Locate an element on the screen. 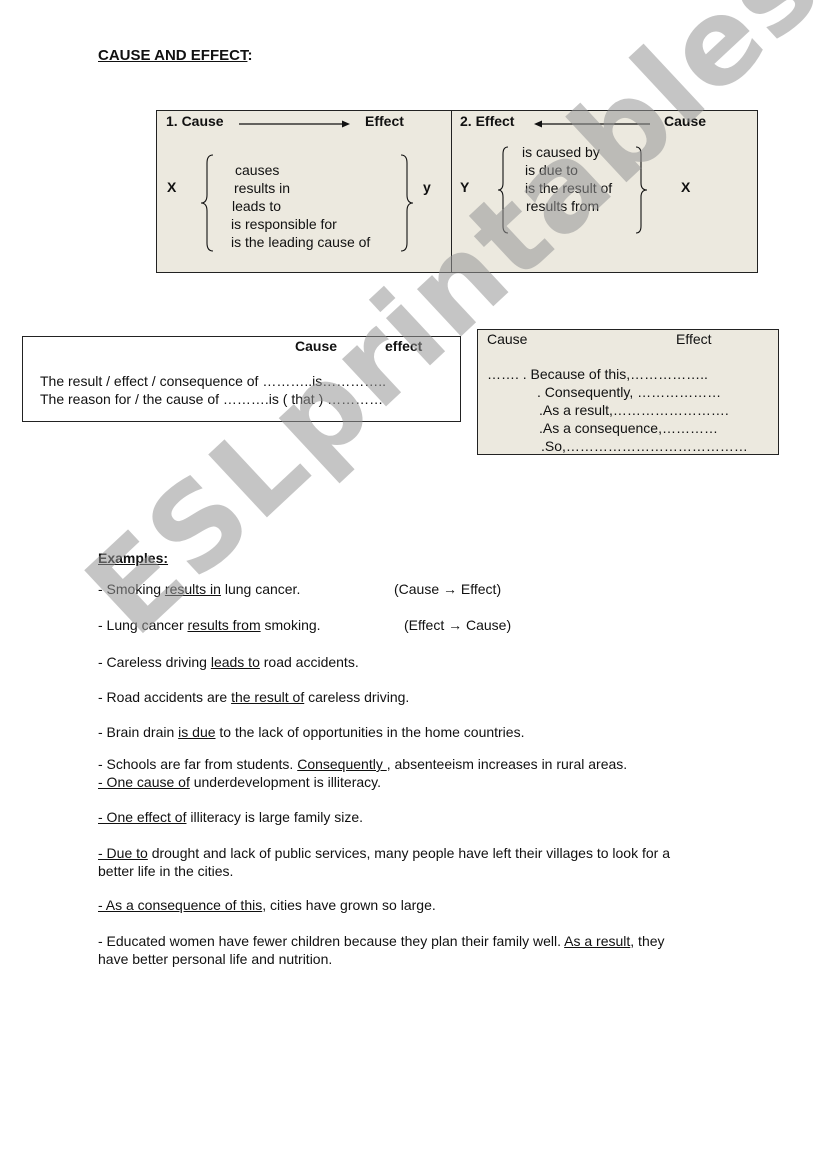  example-text-continued: better life in the cities. is located at coordinates (166, 871).